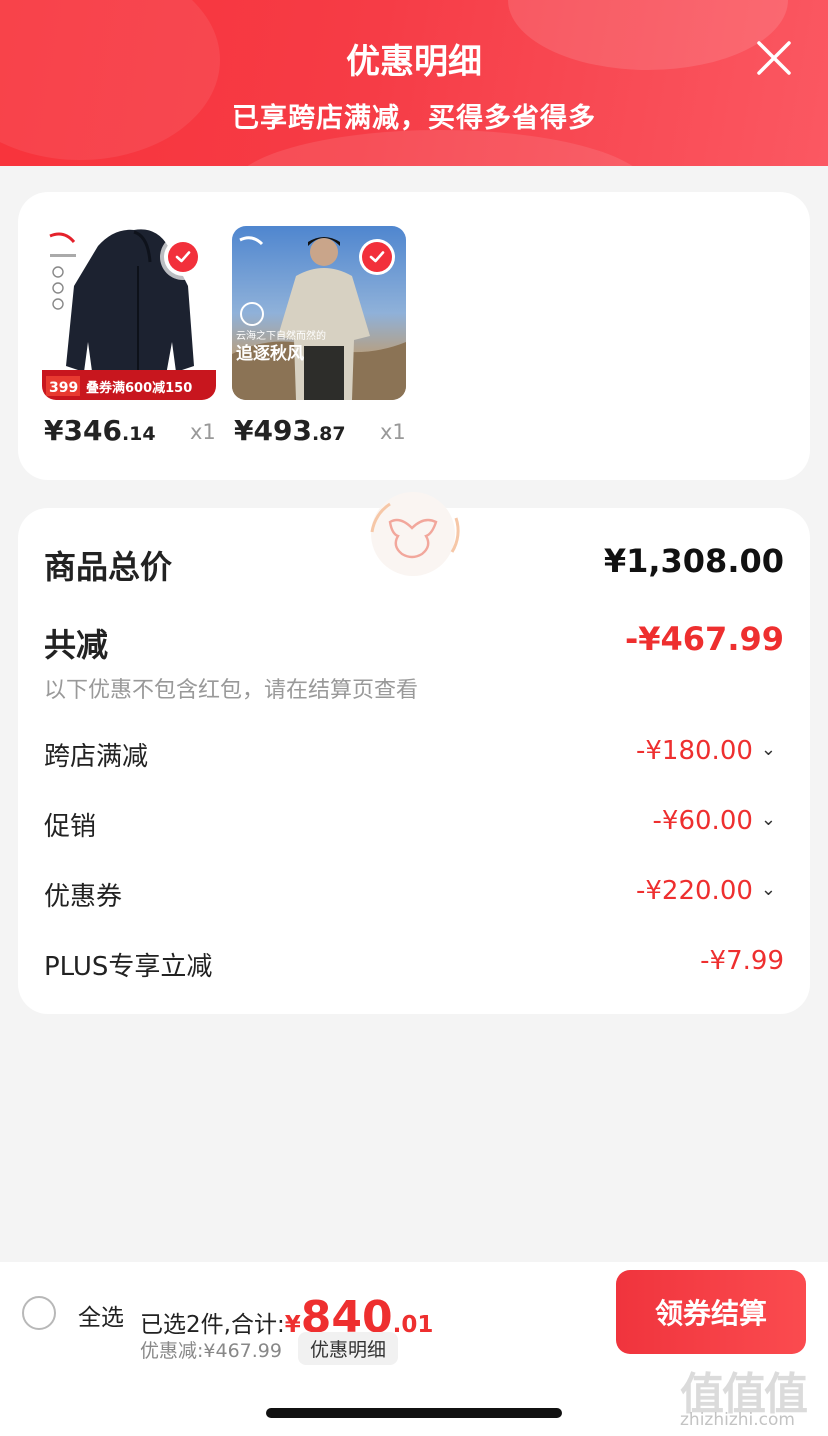  Describe the element at coordinates (129, 313) in the screenshot. I see `product-image-jacket: 399 叠券满600减150` at that location.